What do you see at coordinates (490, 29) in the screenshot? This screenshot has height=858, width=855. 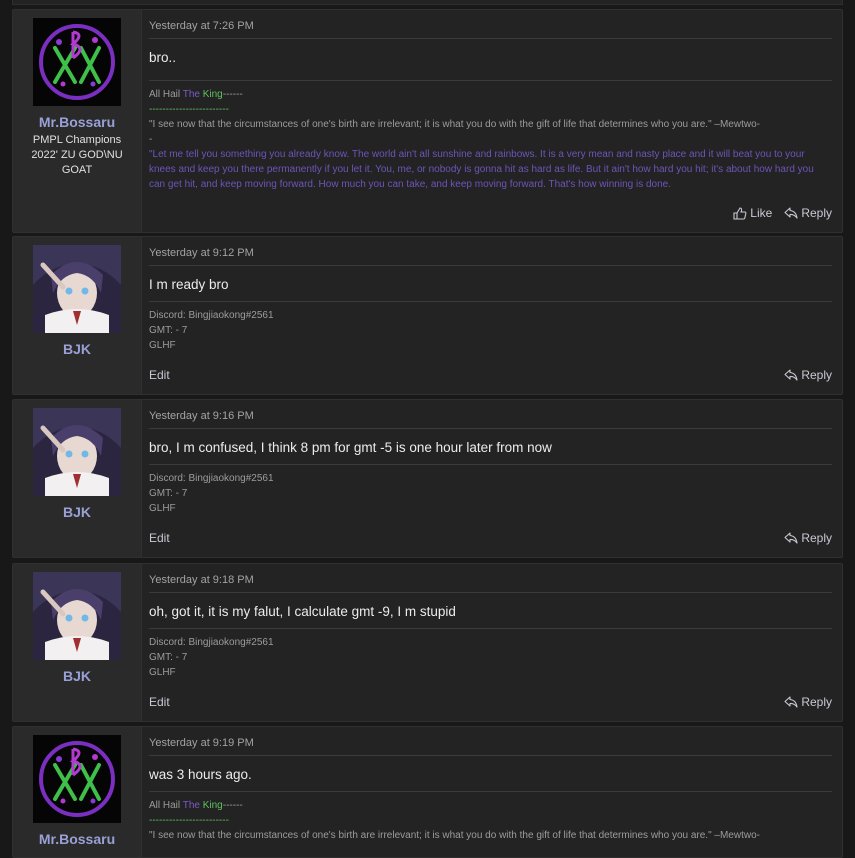 I see `post-date: Yesterday at 7:26 PM` at bounding box center [490, 29].